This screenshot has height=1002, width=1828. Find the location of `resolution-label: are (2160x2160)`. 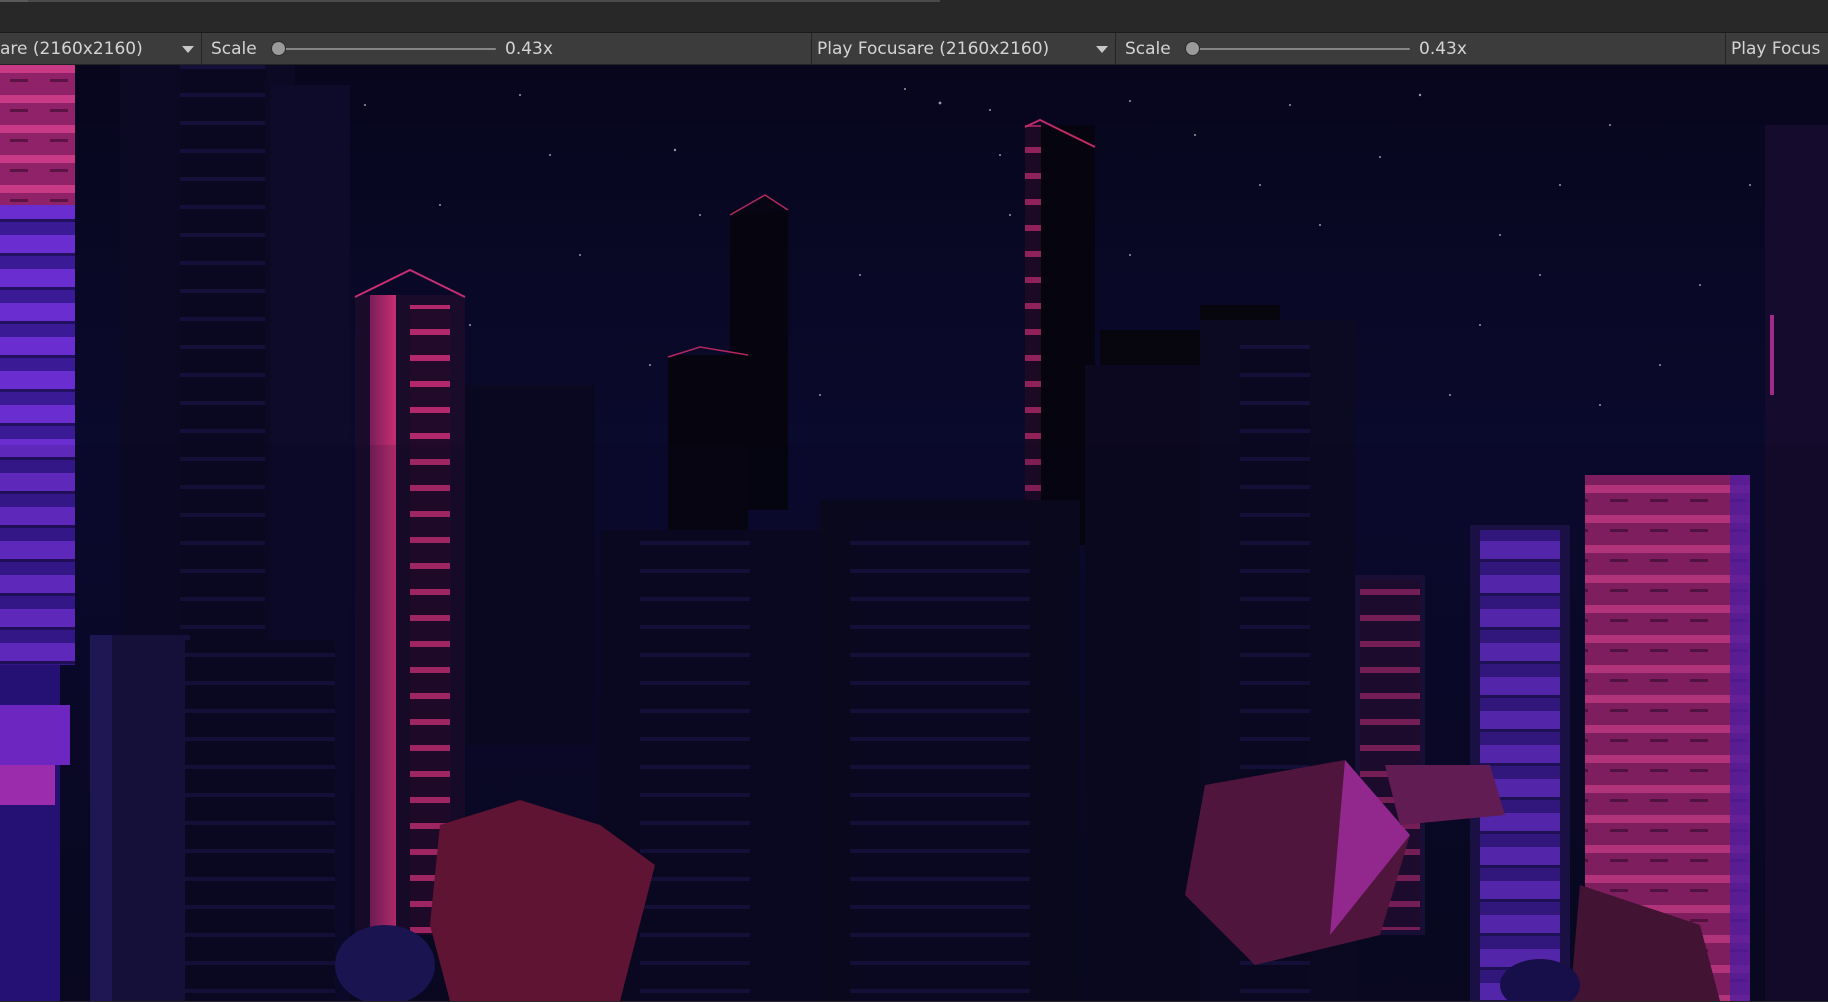

resolution-label: are (2160x2160) is located at coordinates (71, 48).